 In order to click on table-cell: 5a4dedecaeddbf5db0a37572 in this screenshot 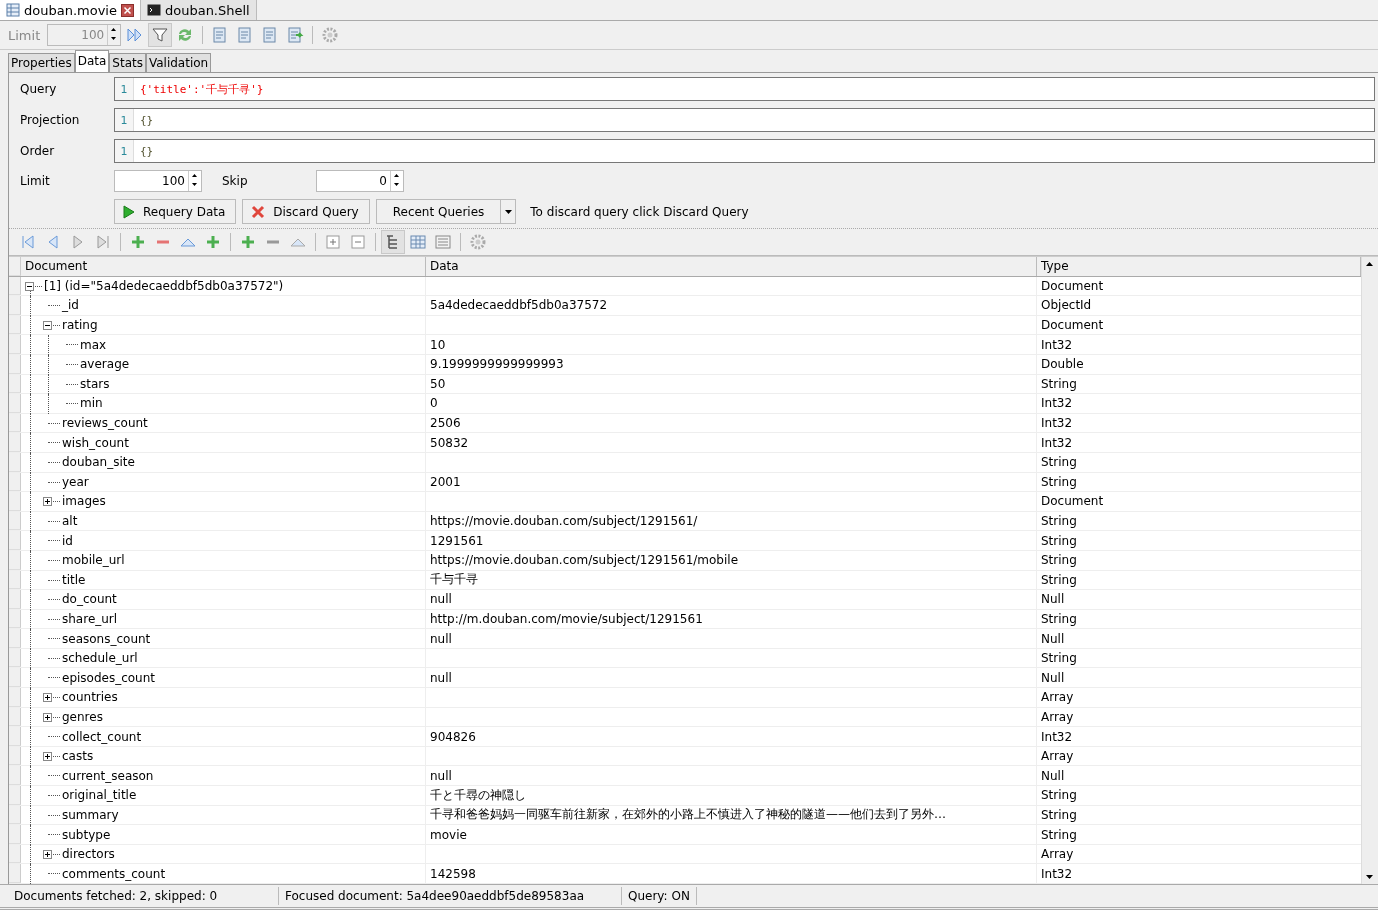, I will do `click(731, 305)`.